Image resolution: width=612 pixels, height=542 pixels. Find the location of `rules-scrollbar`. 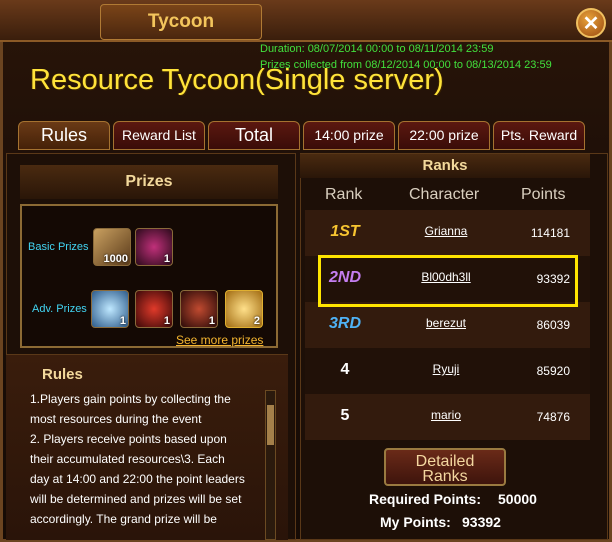

rules-scrollbar is located at coordinates (270, 465).